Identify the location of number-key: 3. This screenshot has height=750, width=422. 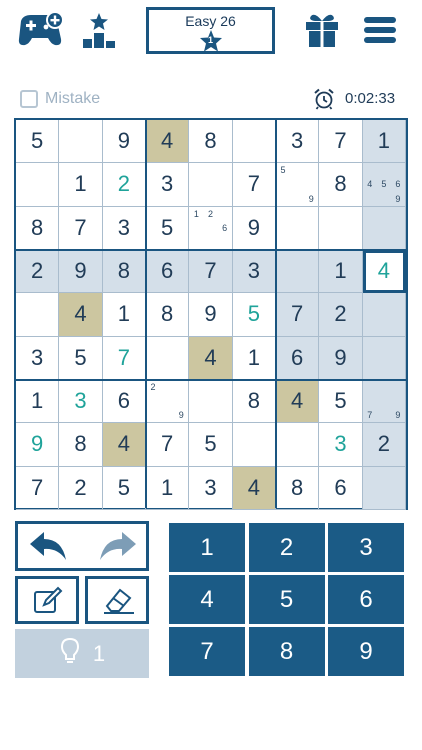
(366, 547).